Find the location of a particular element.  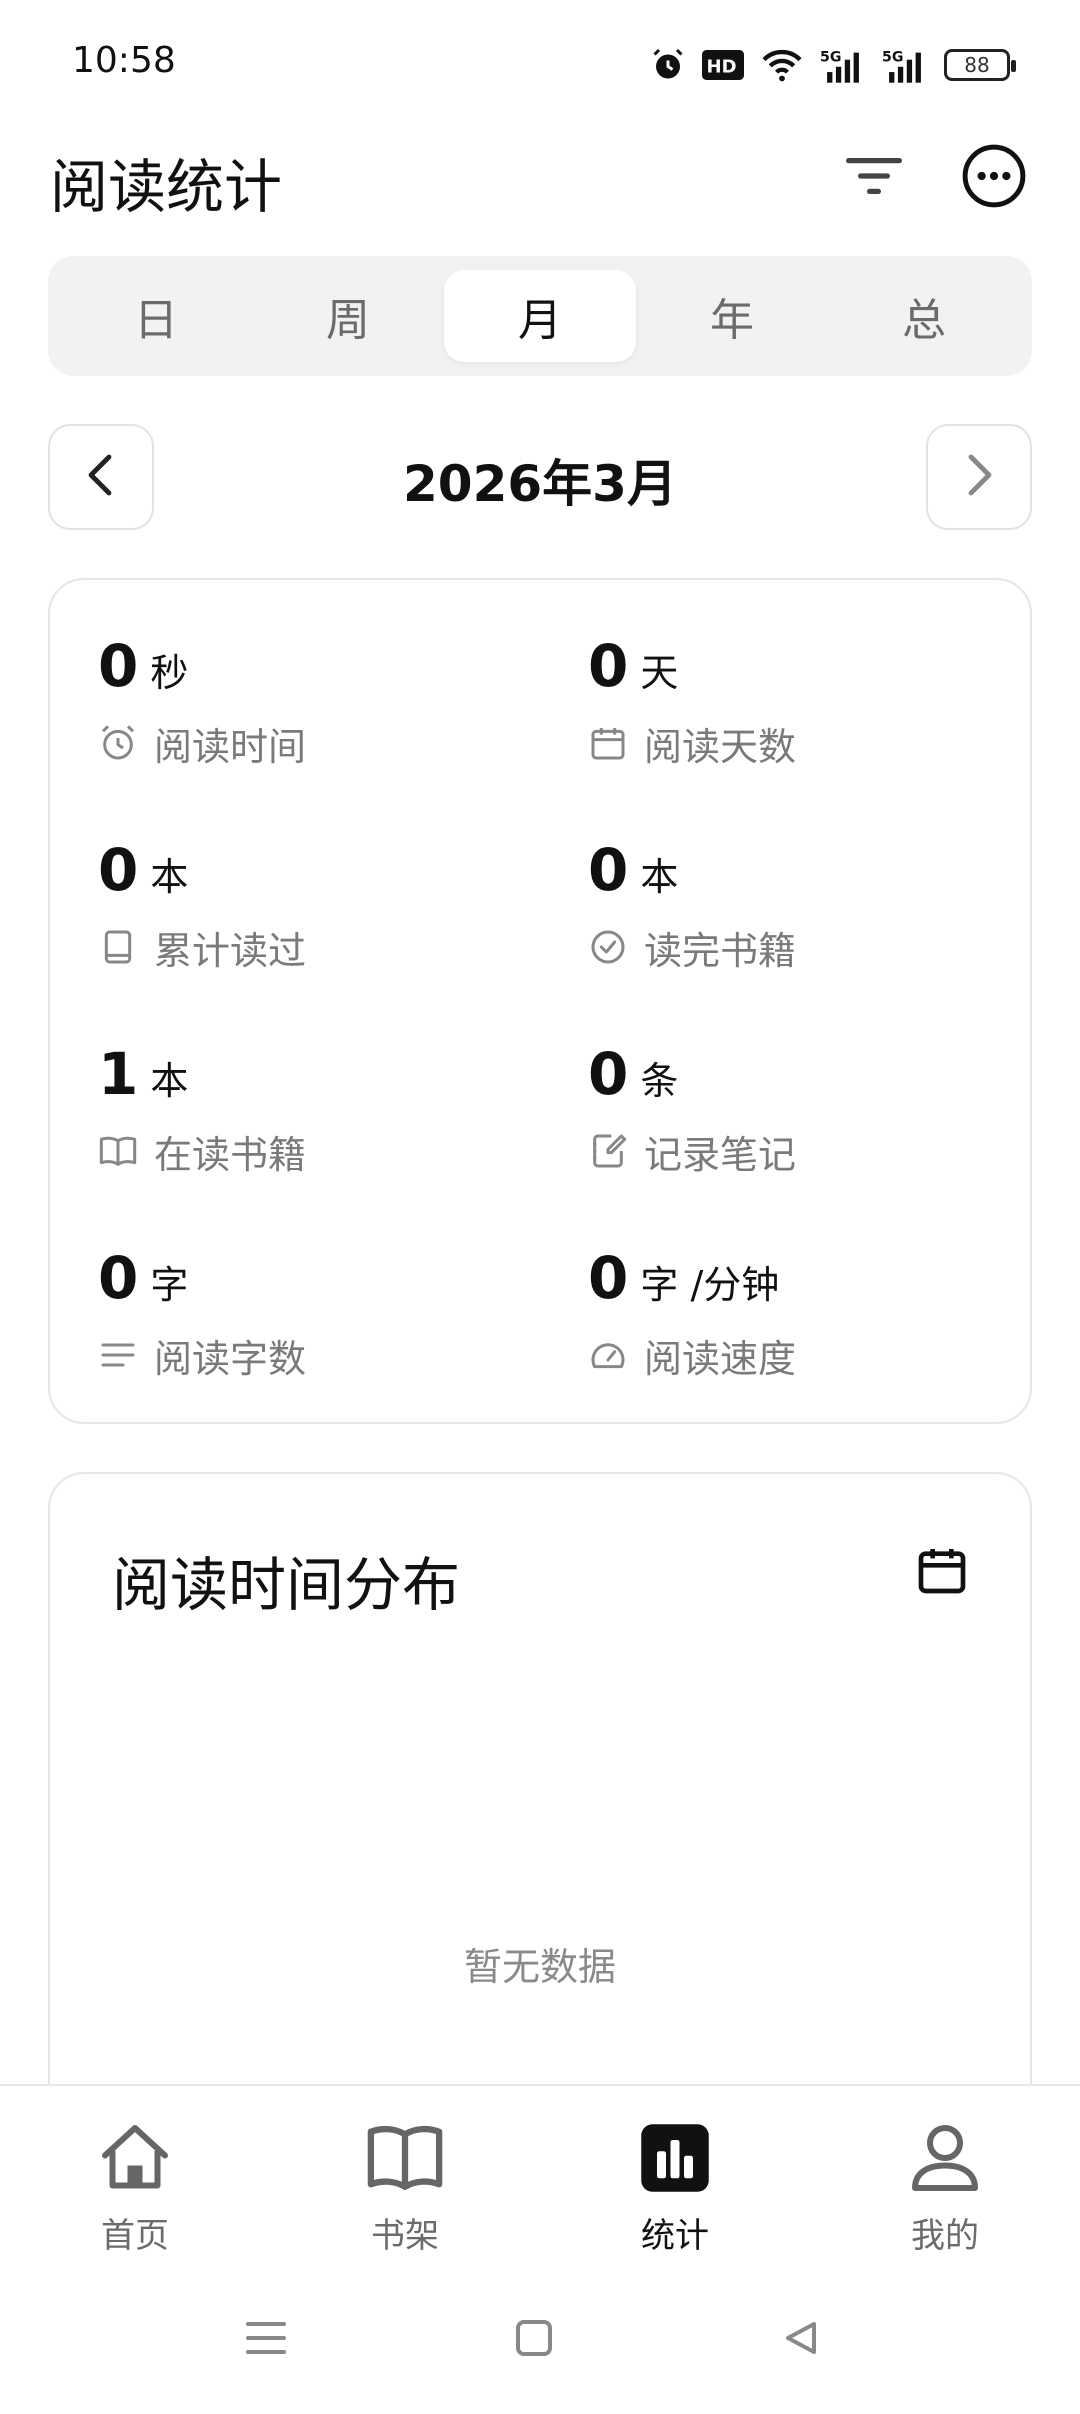

stat-label: 阅读天数 is located at coordinates (720, 746).